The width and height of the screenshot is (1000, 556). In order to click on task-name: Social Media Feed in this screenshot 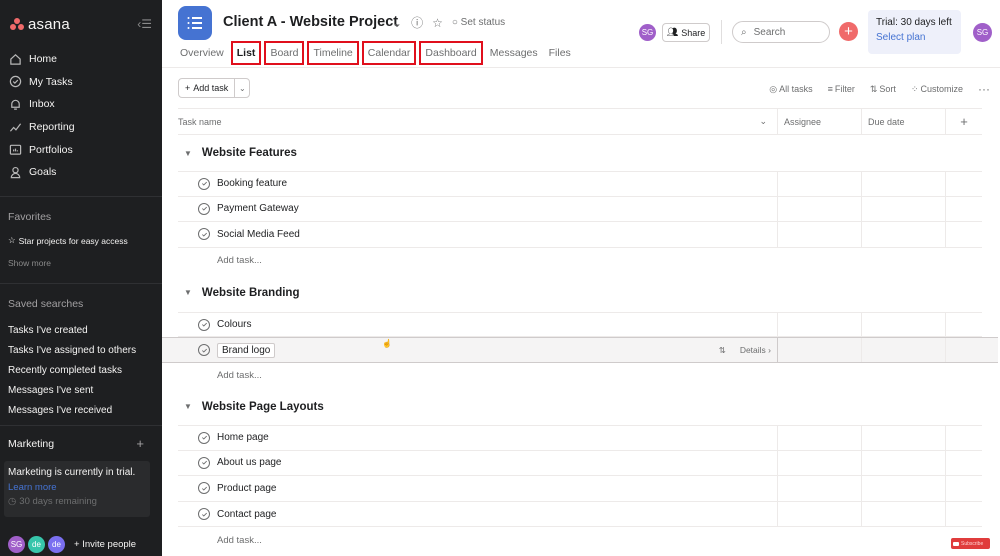, I will do `click(258, 234)`.